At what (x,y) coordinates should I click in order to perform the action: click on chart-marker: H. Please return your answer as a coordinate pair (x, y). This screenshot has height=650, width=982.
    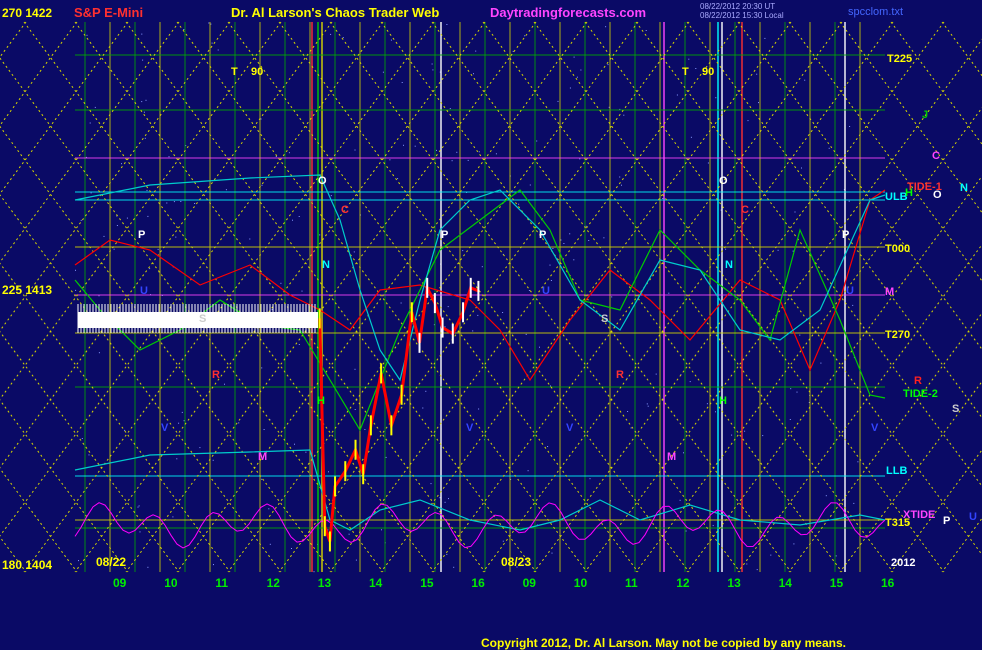
    Looking at the image, I should click on (321, 401).